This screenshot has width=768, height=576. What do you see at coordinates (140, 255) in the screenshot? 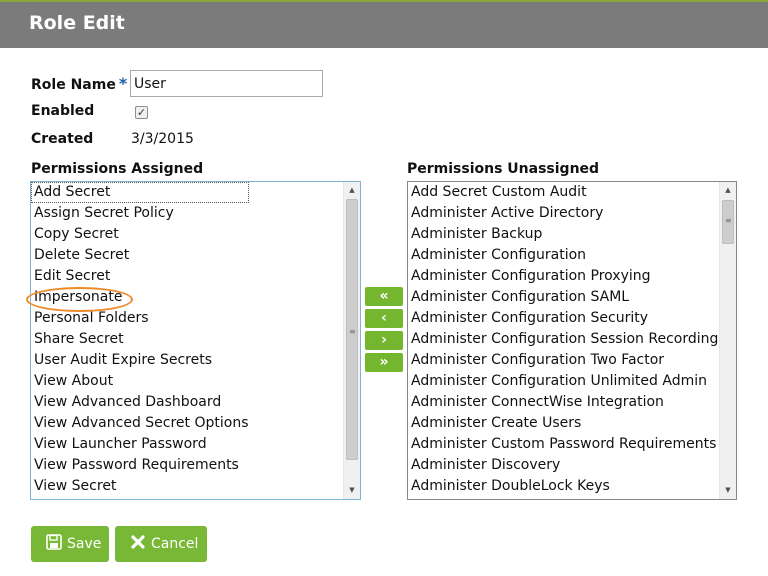
I see `list-item: Delete Secret` at bounding box center [140, 255].